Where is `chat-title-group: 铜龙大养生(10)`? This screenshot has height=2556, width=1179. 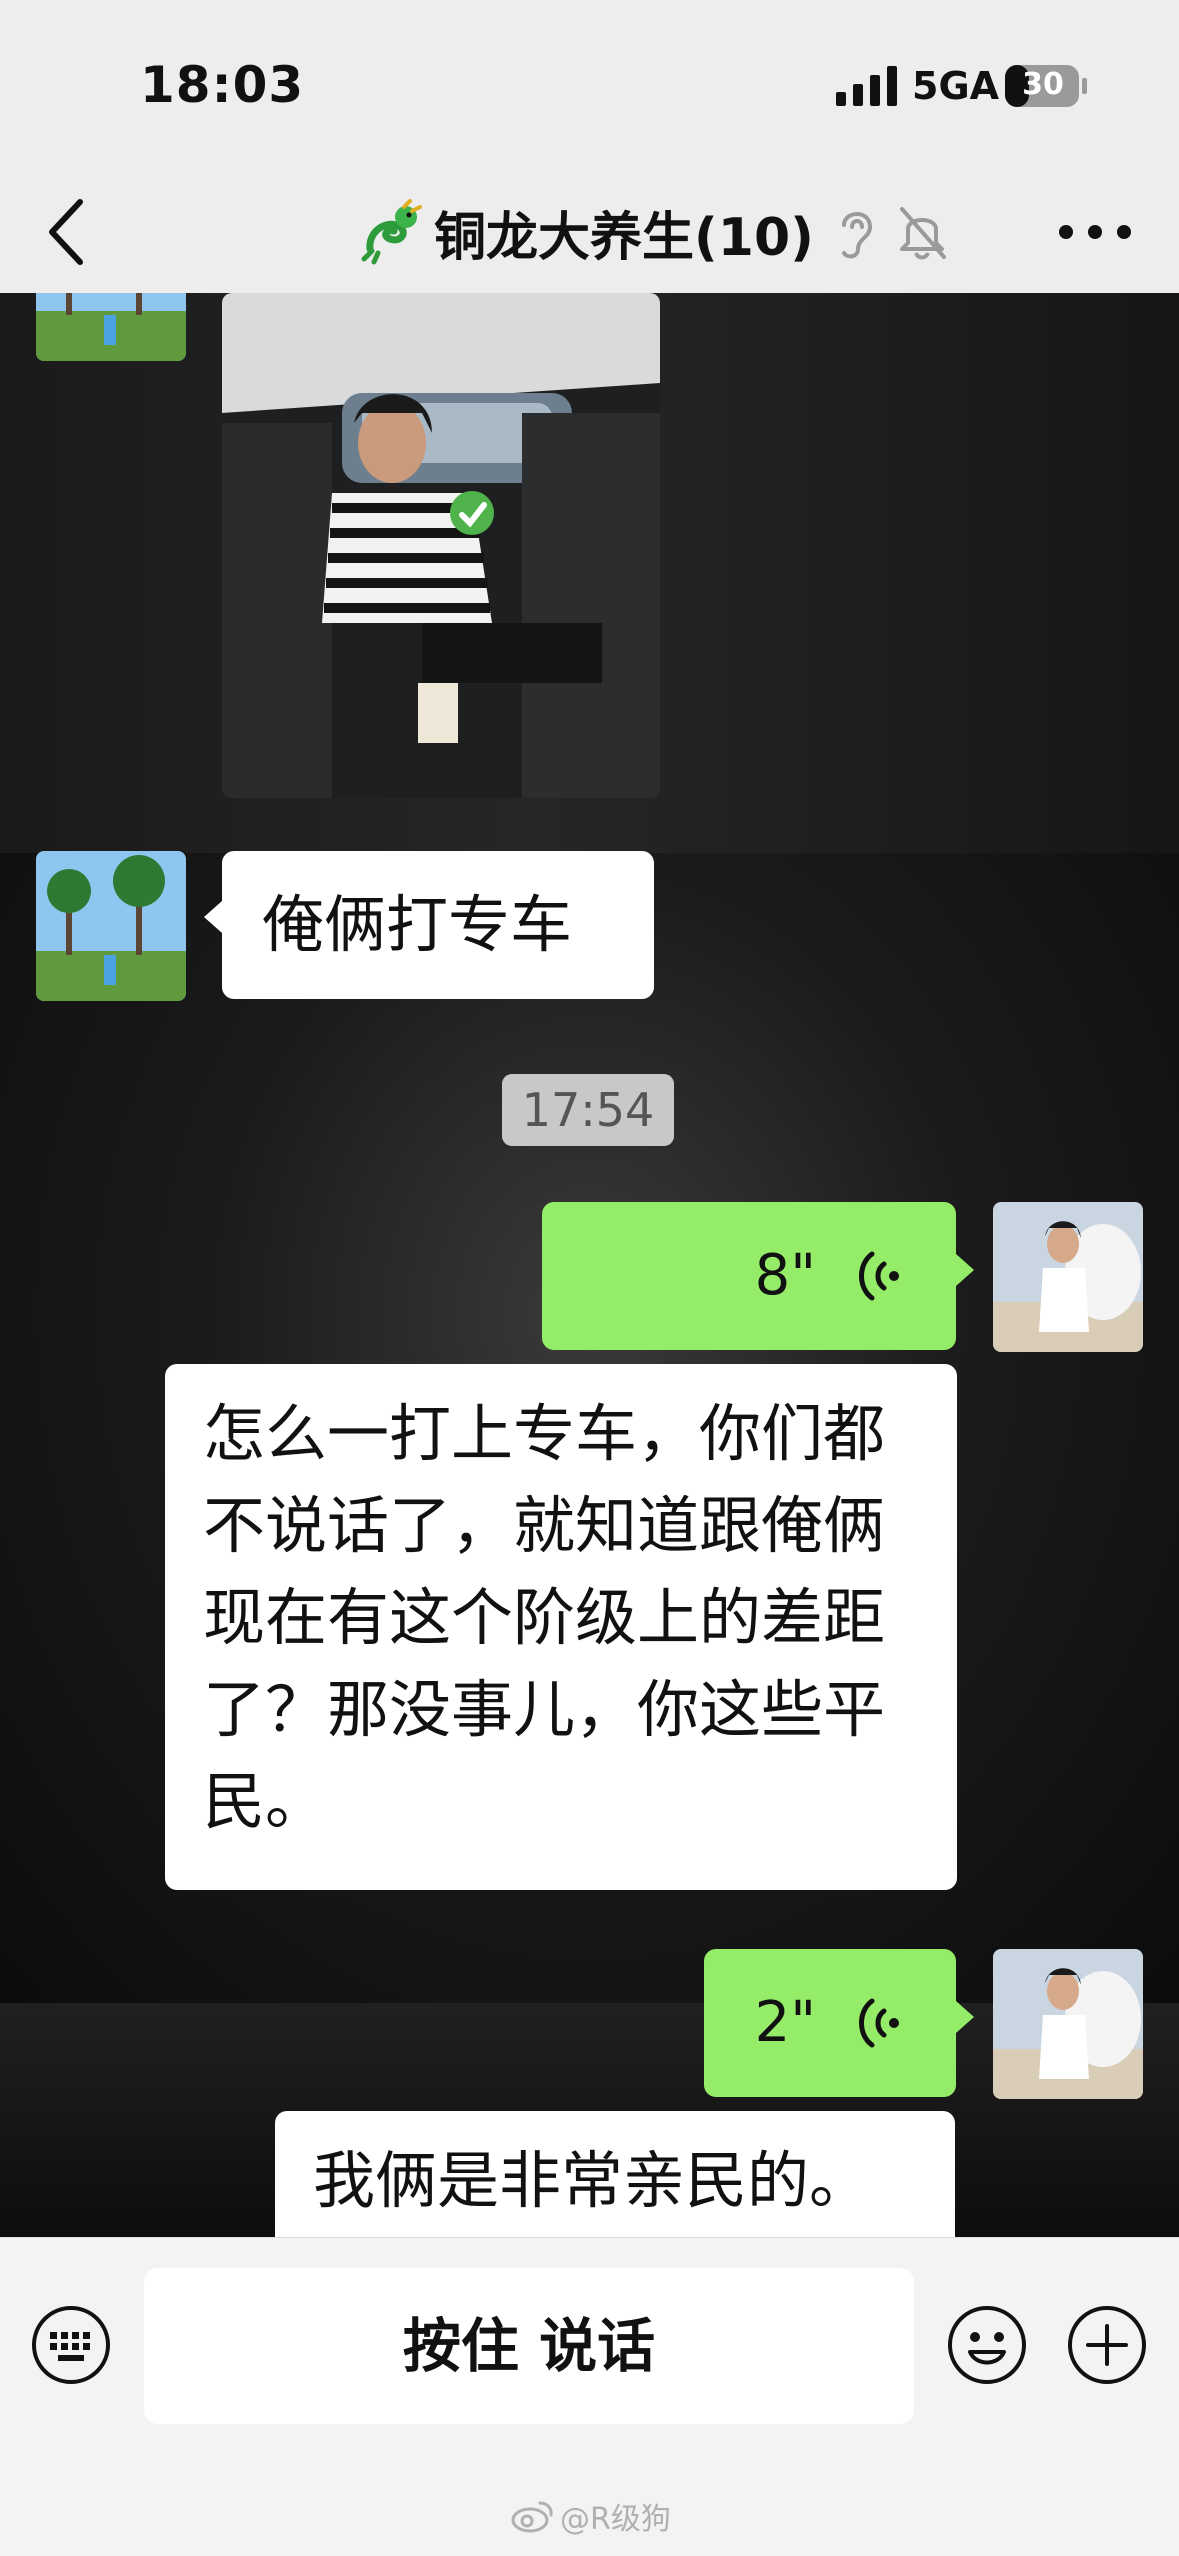 chat-title-group: 铜龙大养生(10) is located at coordinates (654, 232).